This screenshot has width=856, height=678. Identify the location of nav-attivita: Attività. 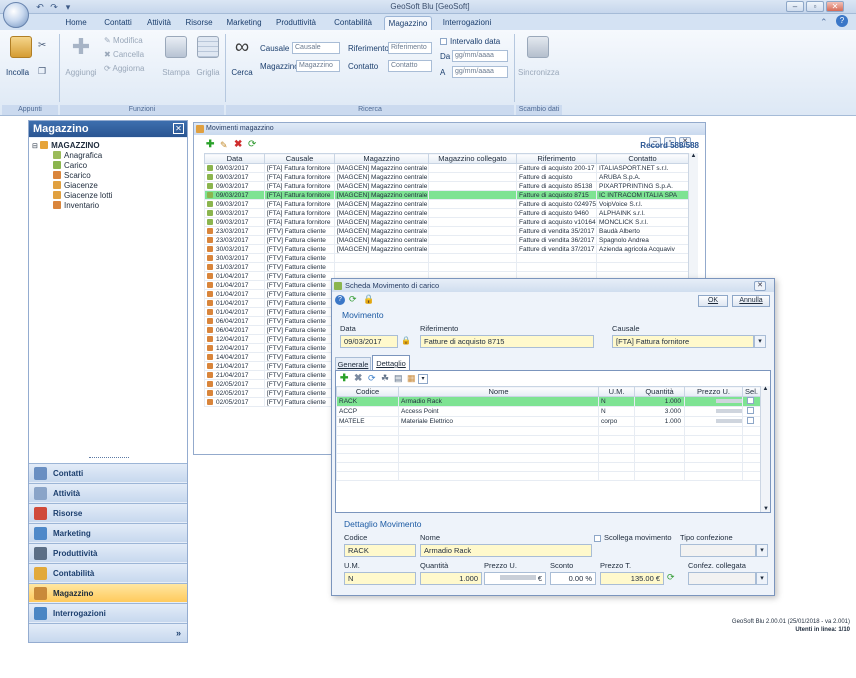
(108, 492).